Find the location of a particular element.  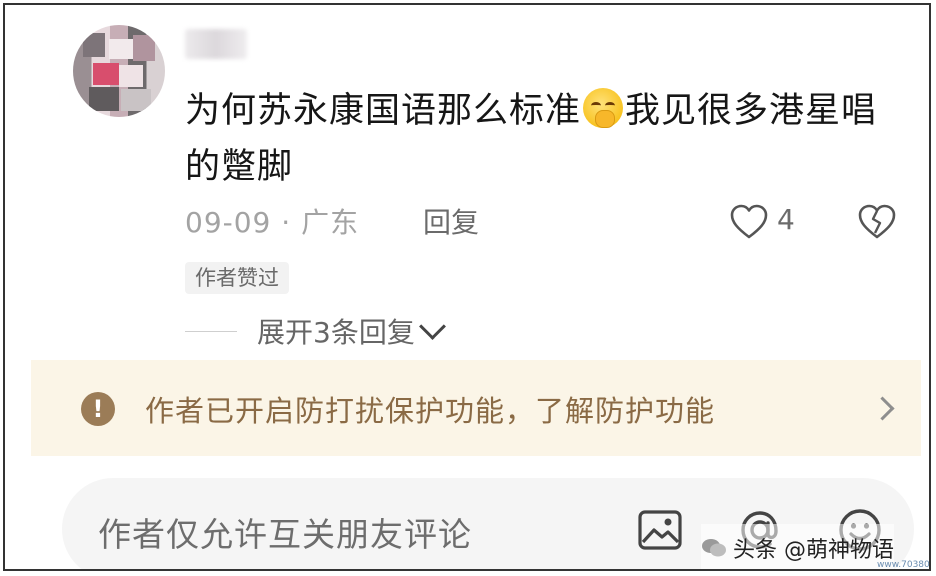

broken-heart-dislike-icon is located at coordinates (877, 222).